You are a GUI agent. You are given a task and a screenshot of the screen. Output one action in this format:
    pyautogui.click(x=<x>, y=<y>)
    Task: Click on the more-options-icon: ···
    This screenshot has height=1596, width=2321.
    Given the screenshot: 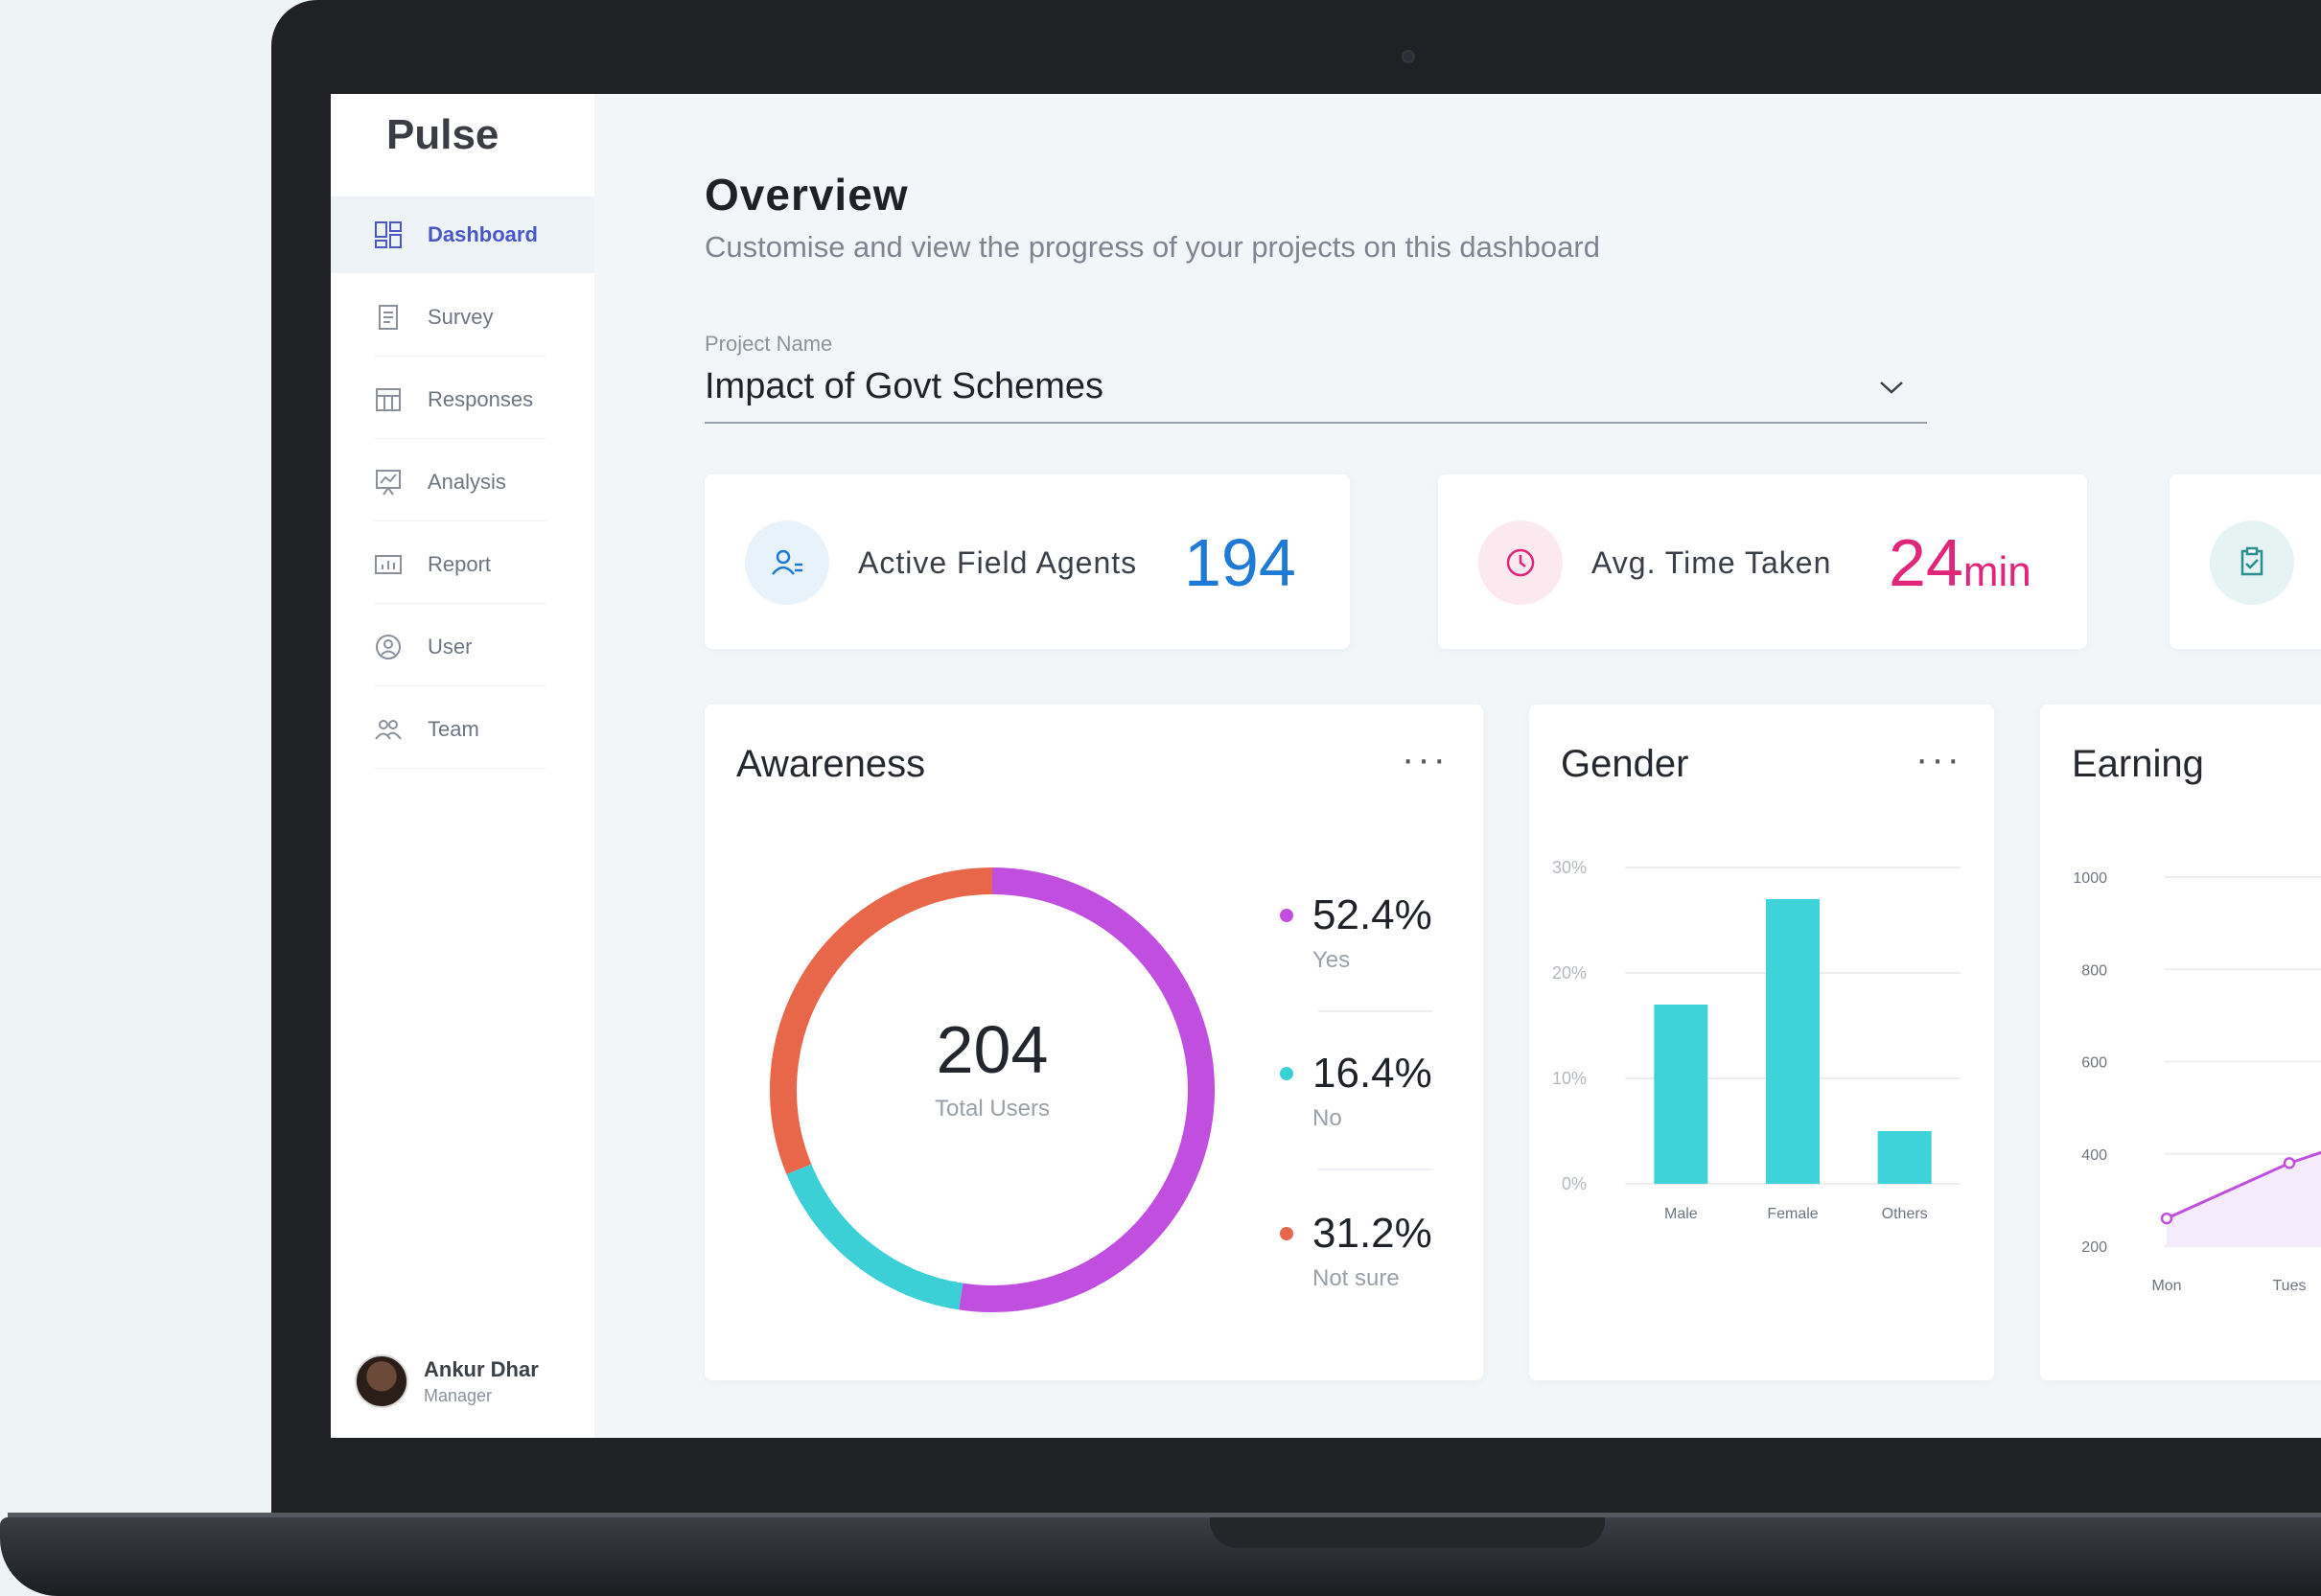 What is the action you would take?
    pyautogui.click(x=1426, y=759)
    